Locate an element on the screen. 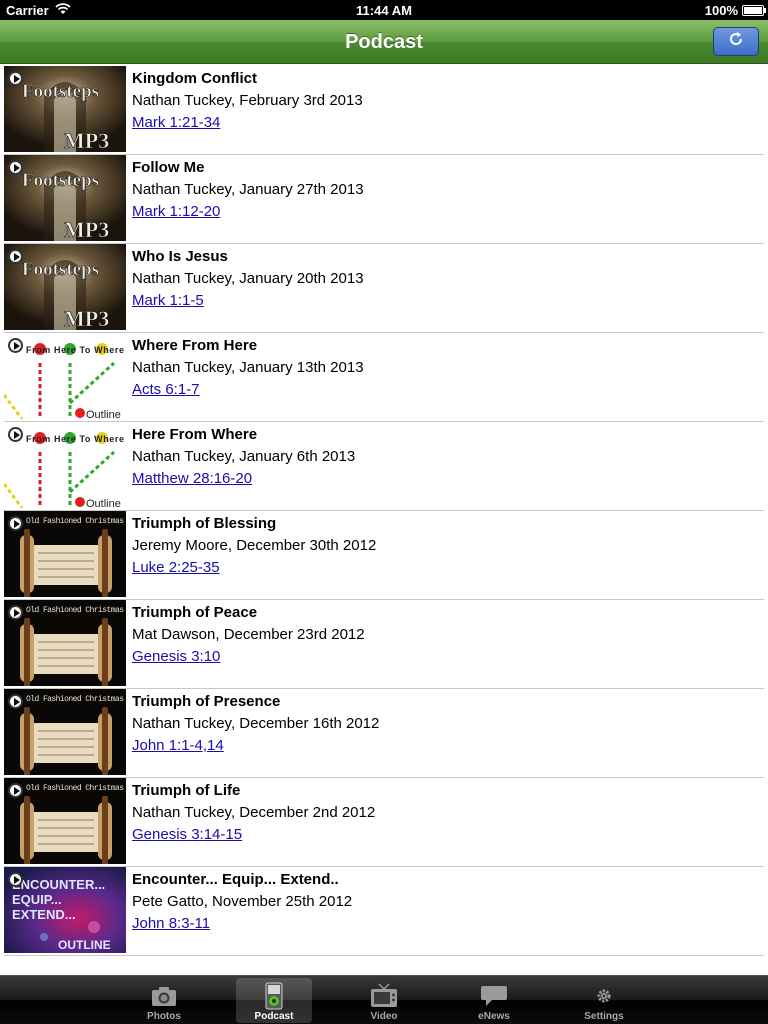 Image resolution: width=768 pixels, height=1024 pixels. podcast-speaker-date: Mat Dawson, December 23rd 2012 is located at coordinates (248, 634).